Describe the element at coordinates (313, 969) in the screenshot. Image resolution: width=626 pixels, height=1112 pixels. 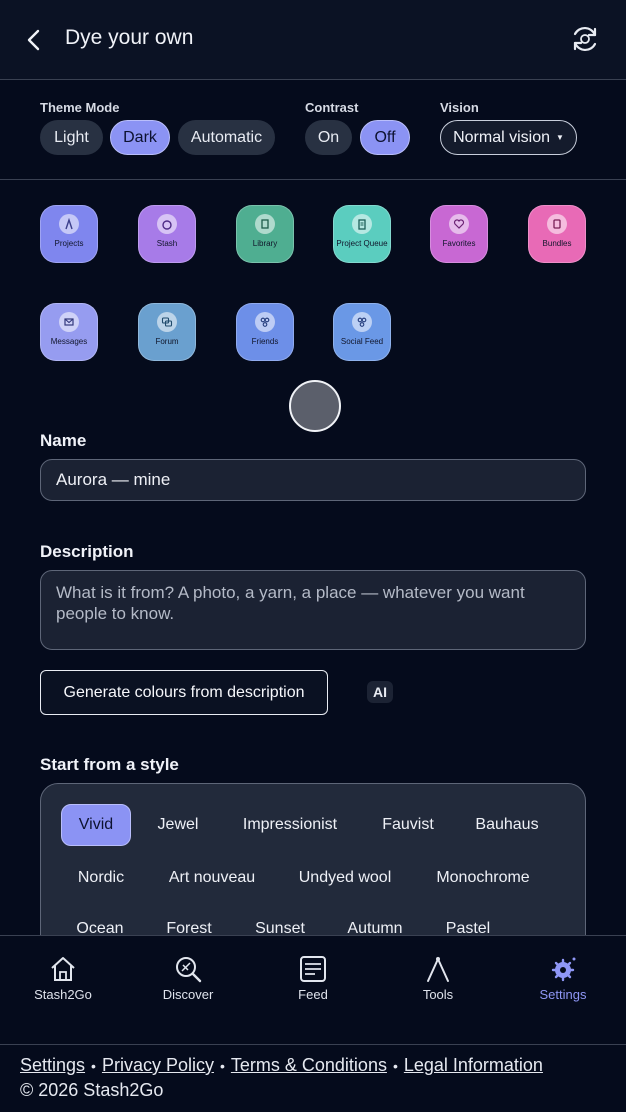
I see `feed-icon` at that location.